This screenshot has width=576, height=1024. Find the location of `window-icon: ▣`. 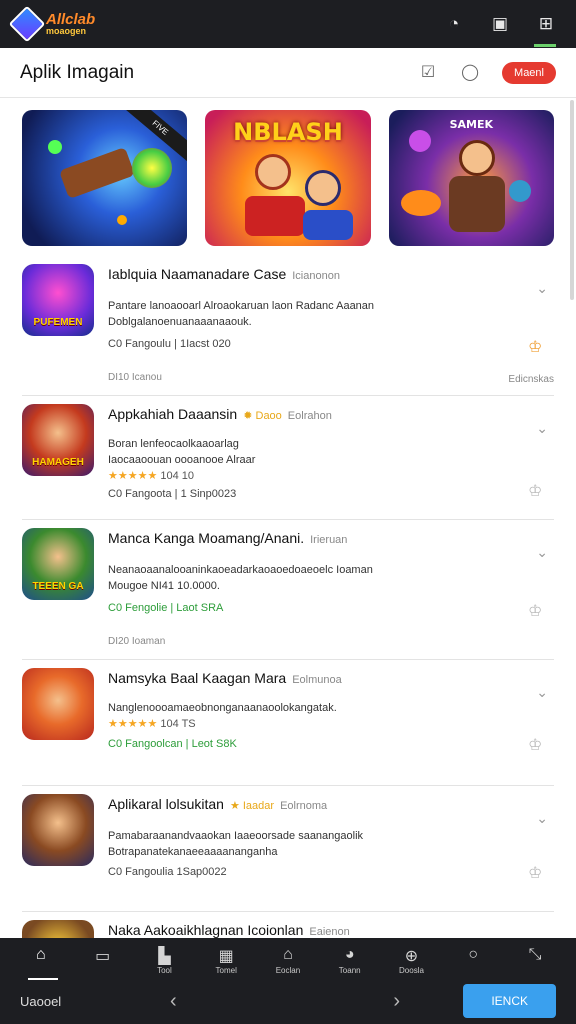

window-icon: ▣ is located at coordinates (500, 24).